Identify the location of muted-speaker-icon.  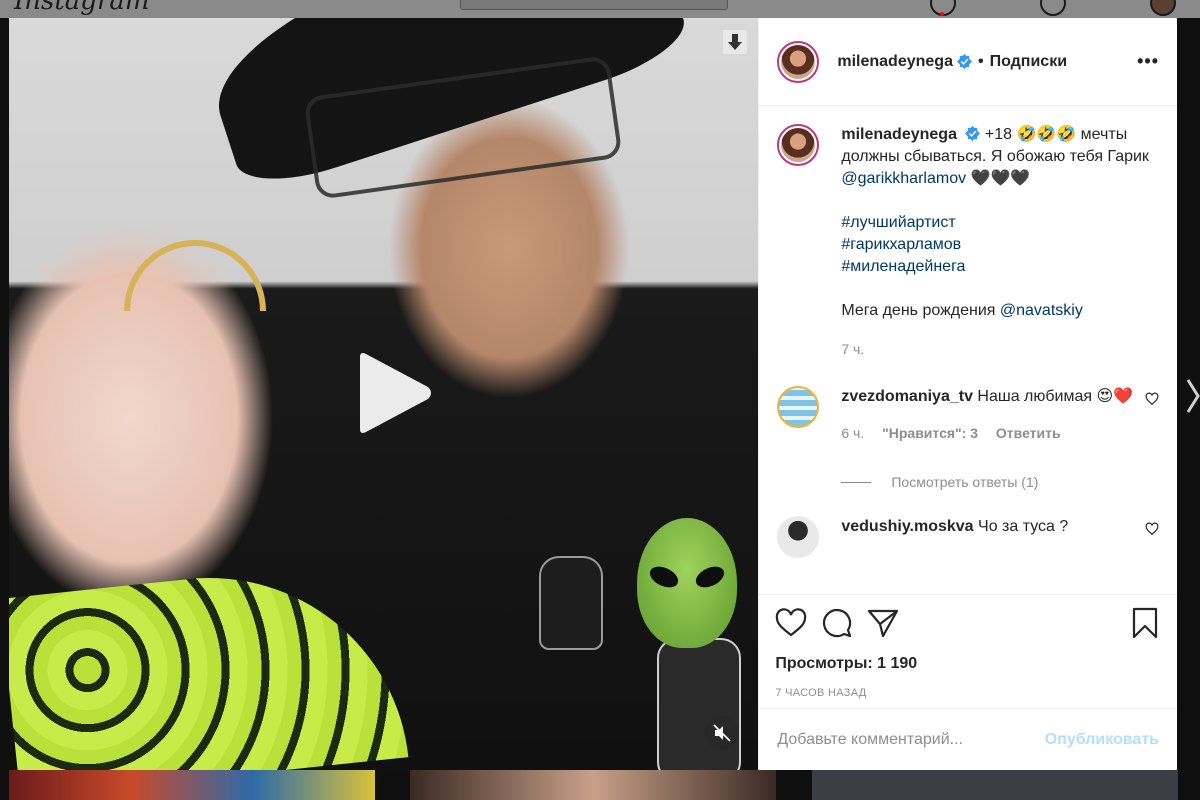
(722, 733).